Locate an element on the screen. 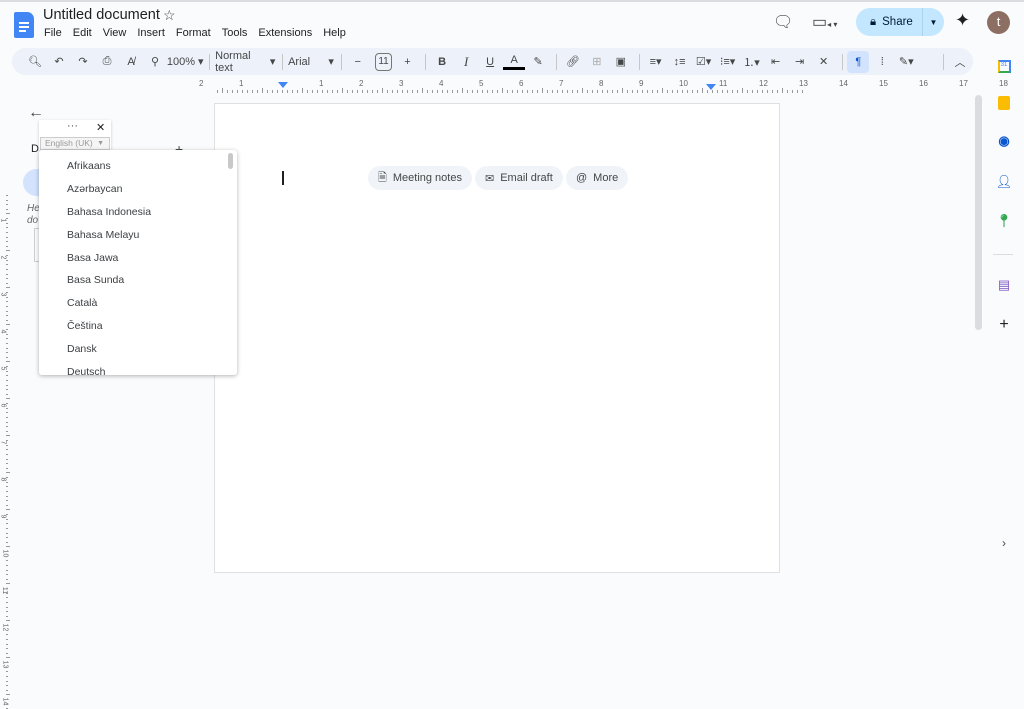  print-icon: ⎙ is located at coordinates (107, 62).